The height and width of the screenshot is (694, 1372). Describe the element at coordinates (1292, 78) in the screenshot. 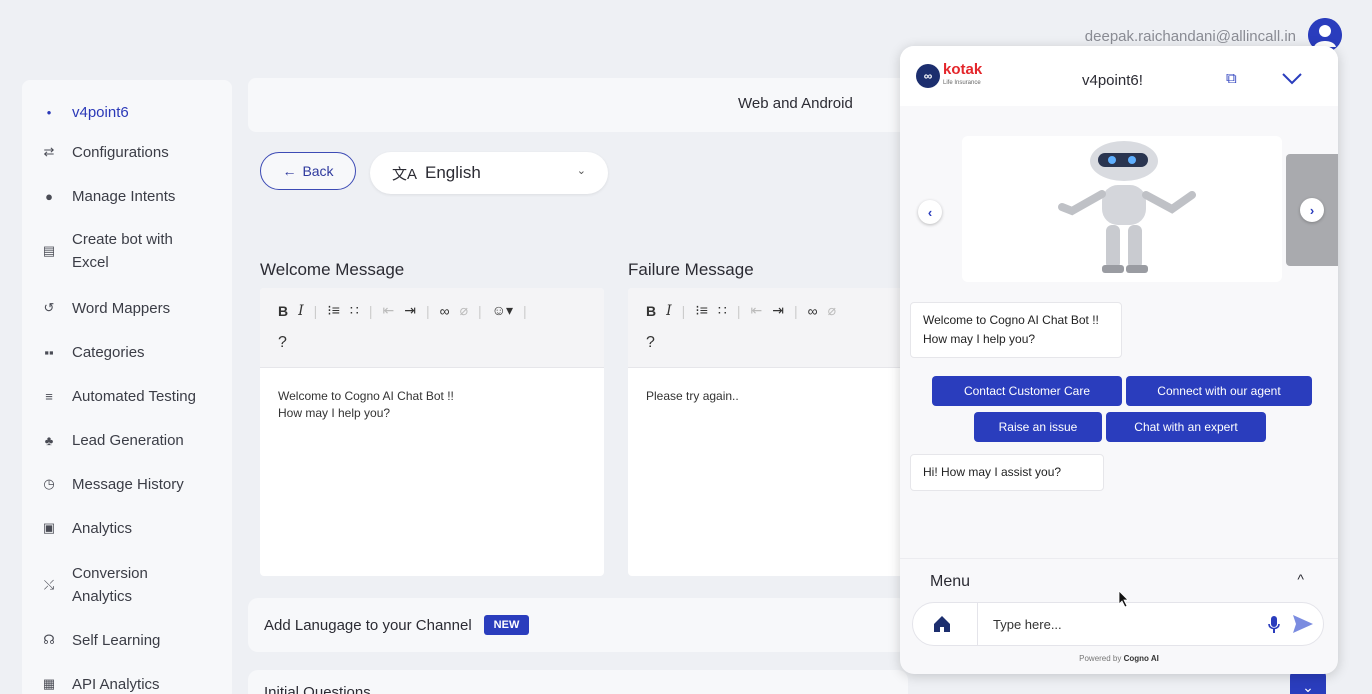

I see `minimize-chevron-icon` at that location.